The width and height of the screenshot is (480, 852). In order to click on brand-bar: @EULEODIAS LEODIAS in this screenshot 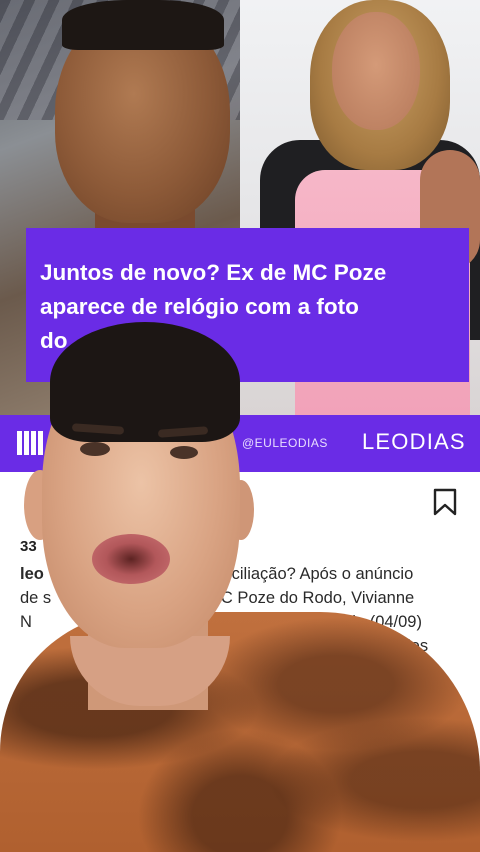, I will do `click(240, 443)`.